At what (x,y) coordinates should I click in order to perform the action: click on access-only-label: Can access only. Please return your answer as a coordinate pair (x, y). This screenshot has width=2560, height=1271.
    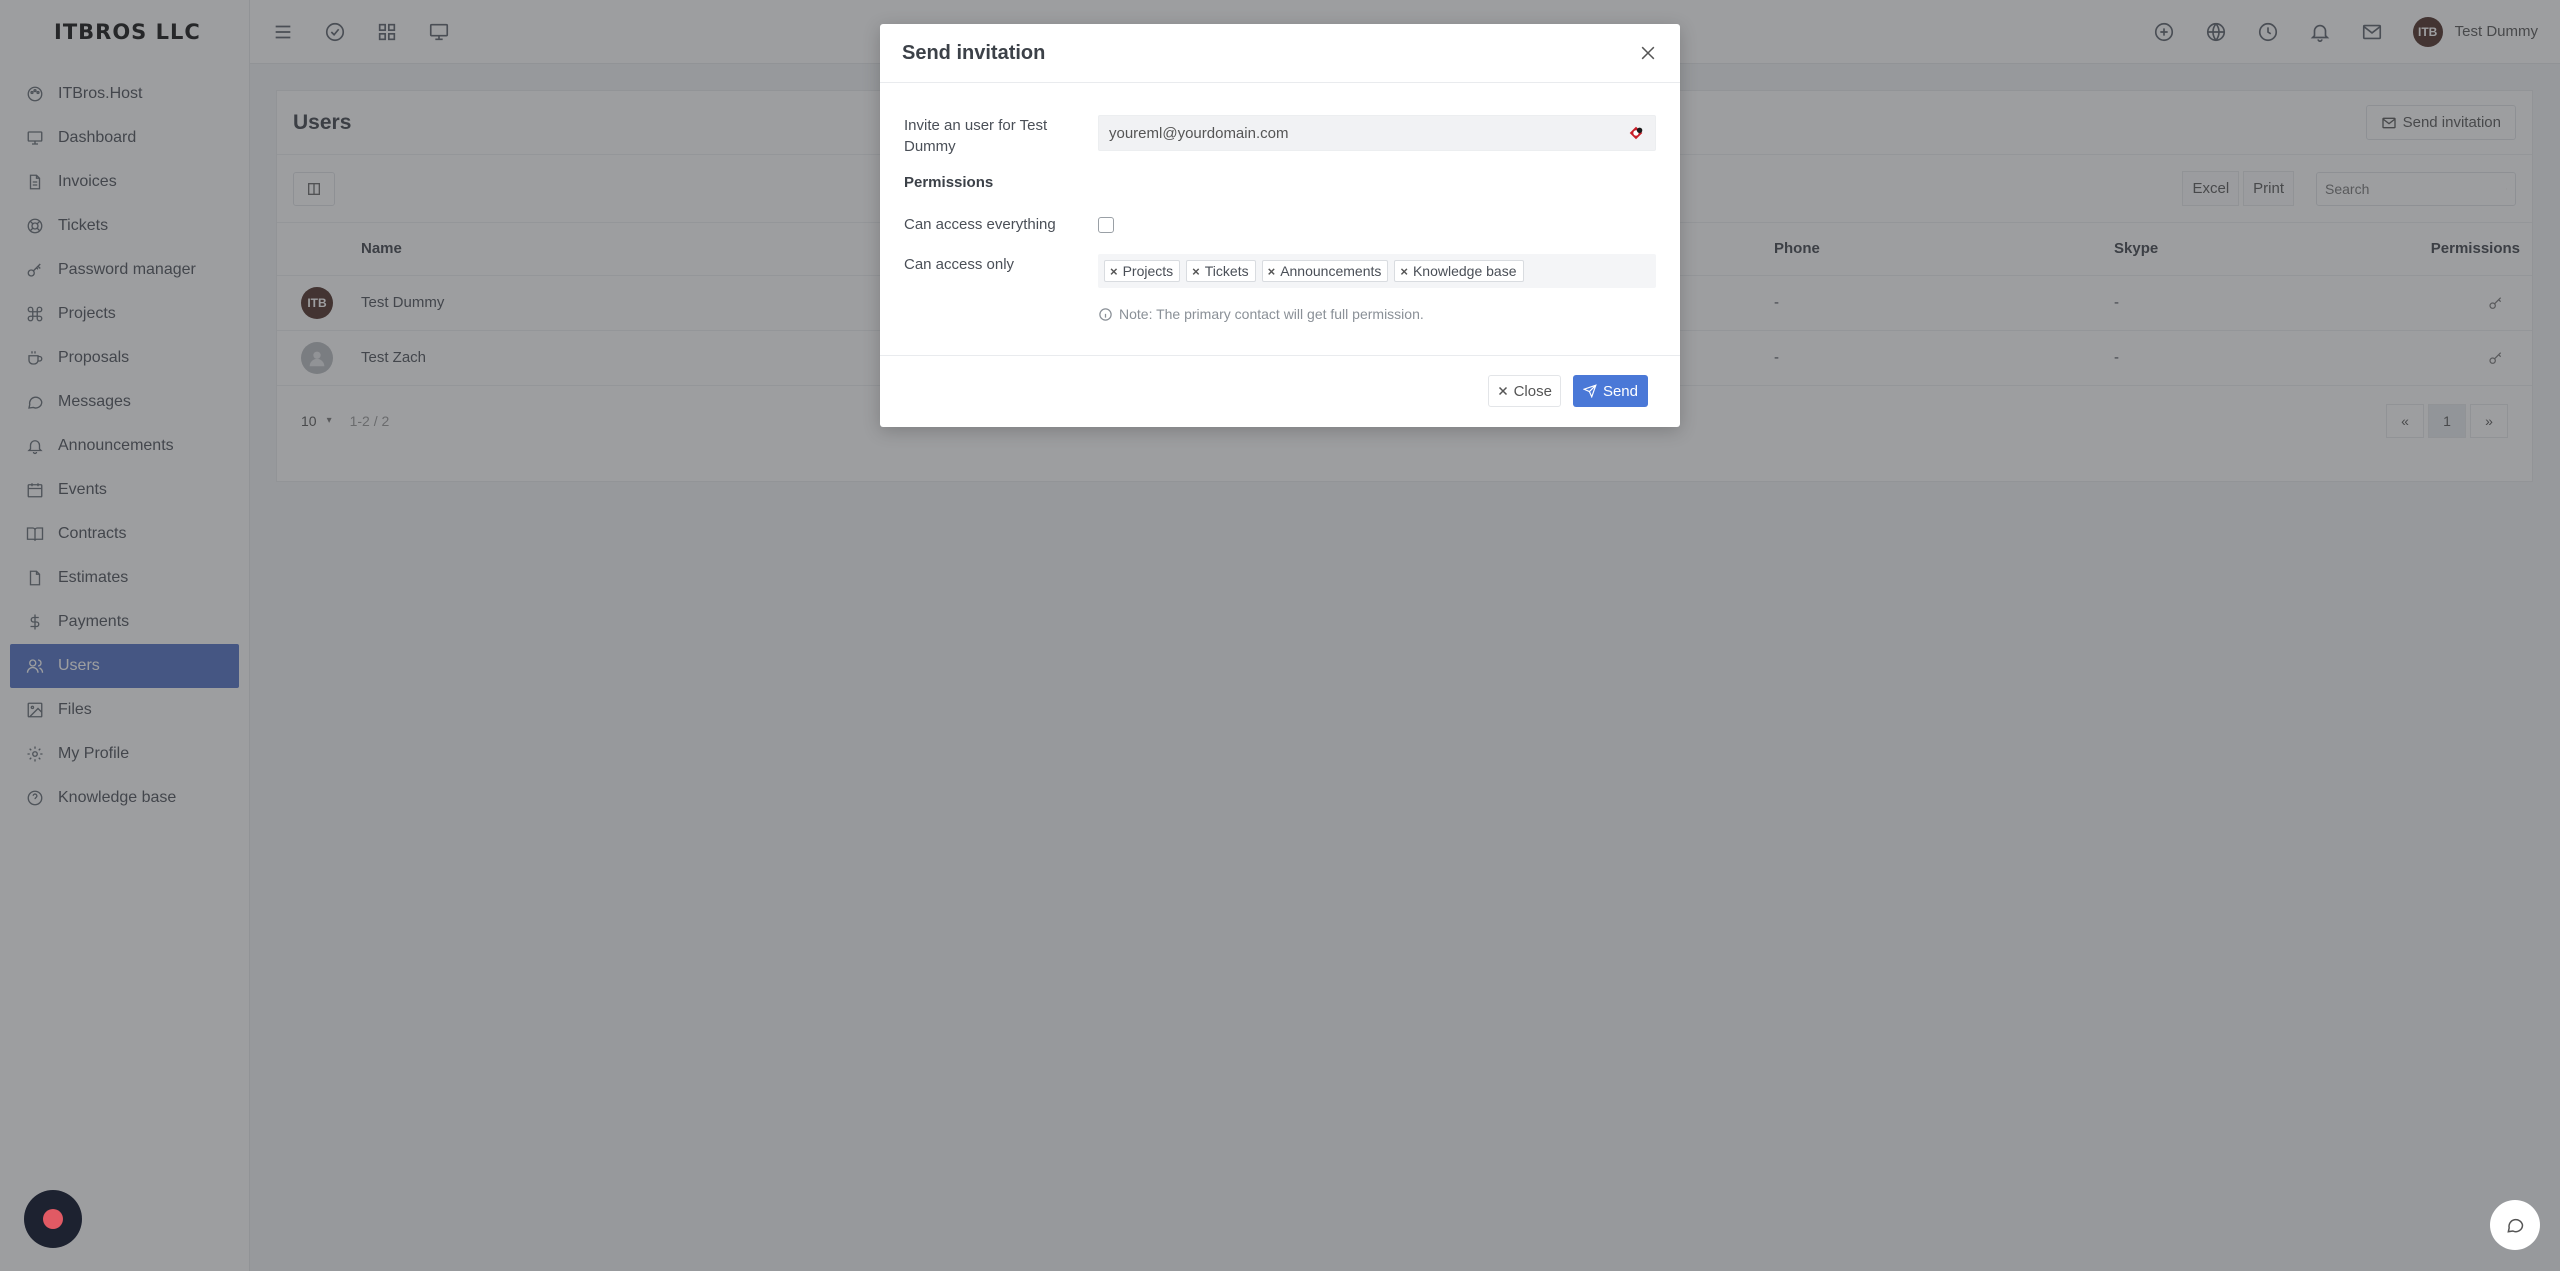
    Looking at the image, I should click on (959, 264).